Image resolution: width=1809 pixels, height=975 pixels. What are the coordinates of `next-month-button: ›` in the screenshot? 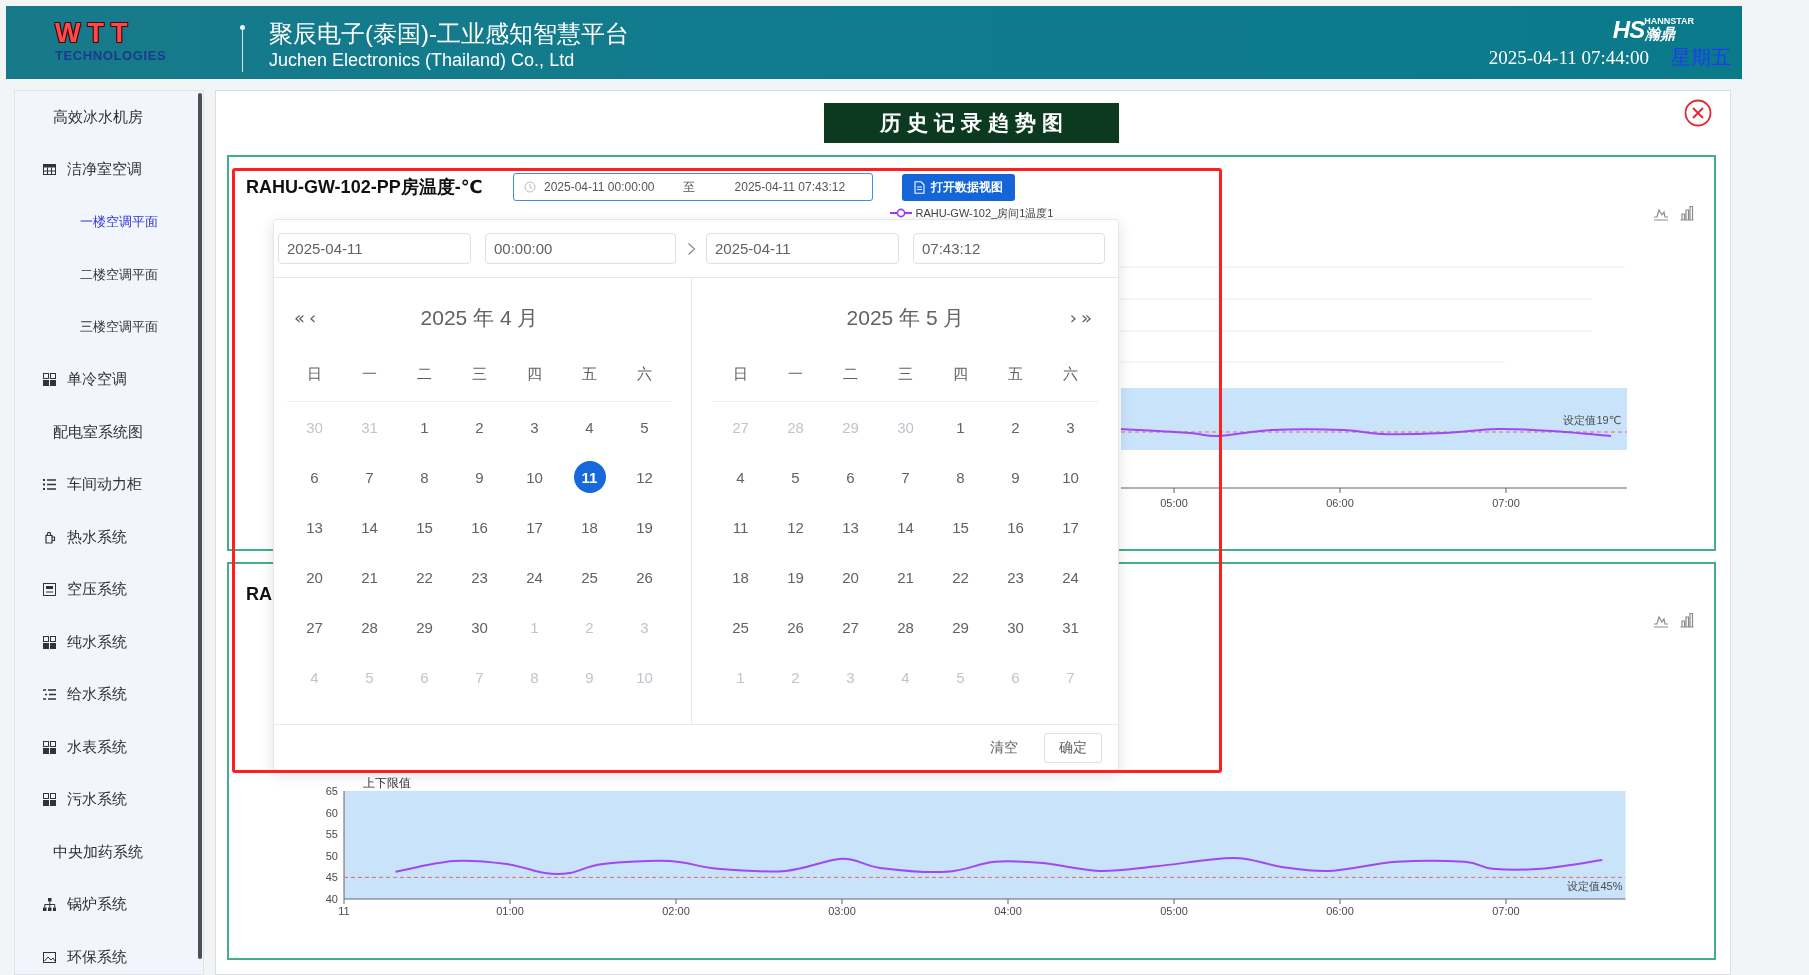 It's located at (1073, 318).